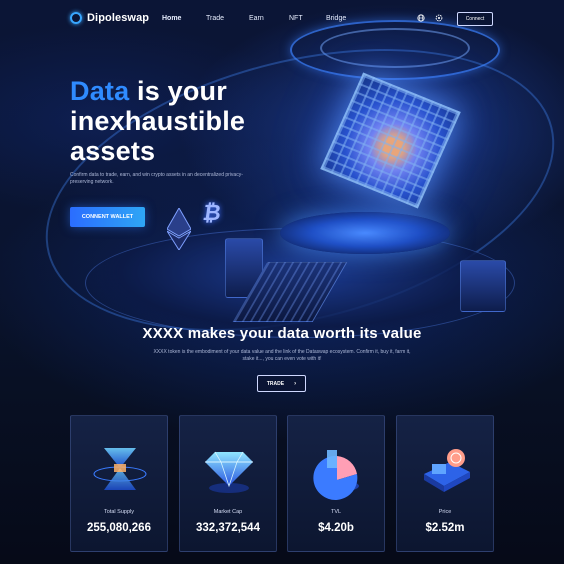 This screenshot has width=564, height=564. What do you see at coordinates (445, 512) in the screenshot?
I see `stat-label: Price` at bounding box center [445, 512].